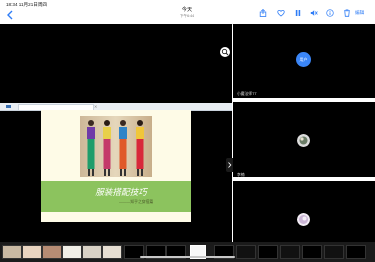 This screenshot has width=375, height=262. I want to click on collapse-panel-handle, so click(229, 165).